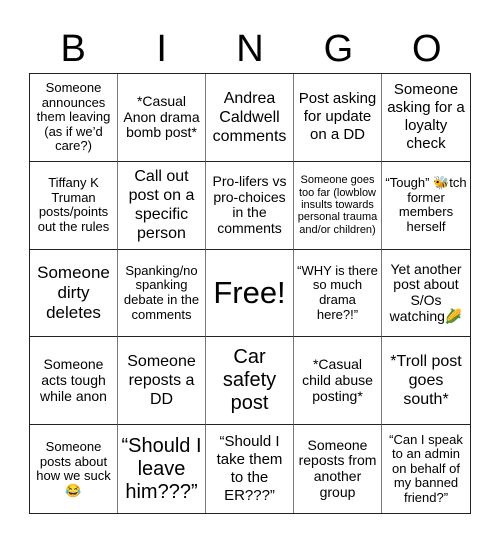  I want to click on bingo-cell: *Casual child abuse posting*, so click(338, 381).